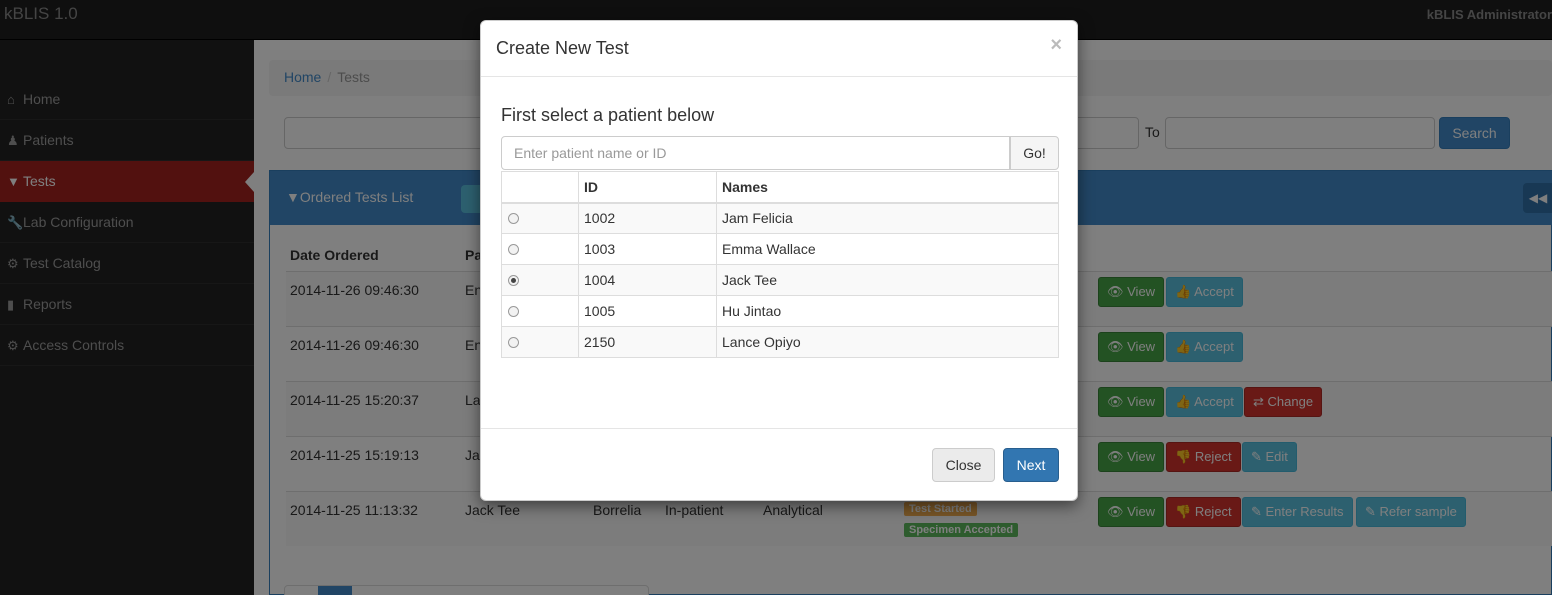 The width and height of the screenshot is (1552, 595). Describe the element at coordinates (887, 342) in the screenshot. I see `patient-name-cell: Lance Opiyo` at that location.